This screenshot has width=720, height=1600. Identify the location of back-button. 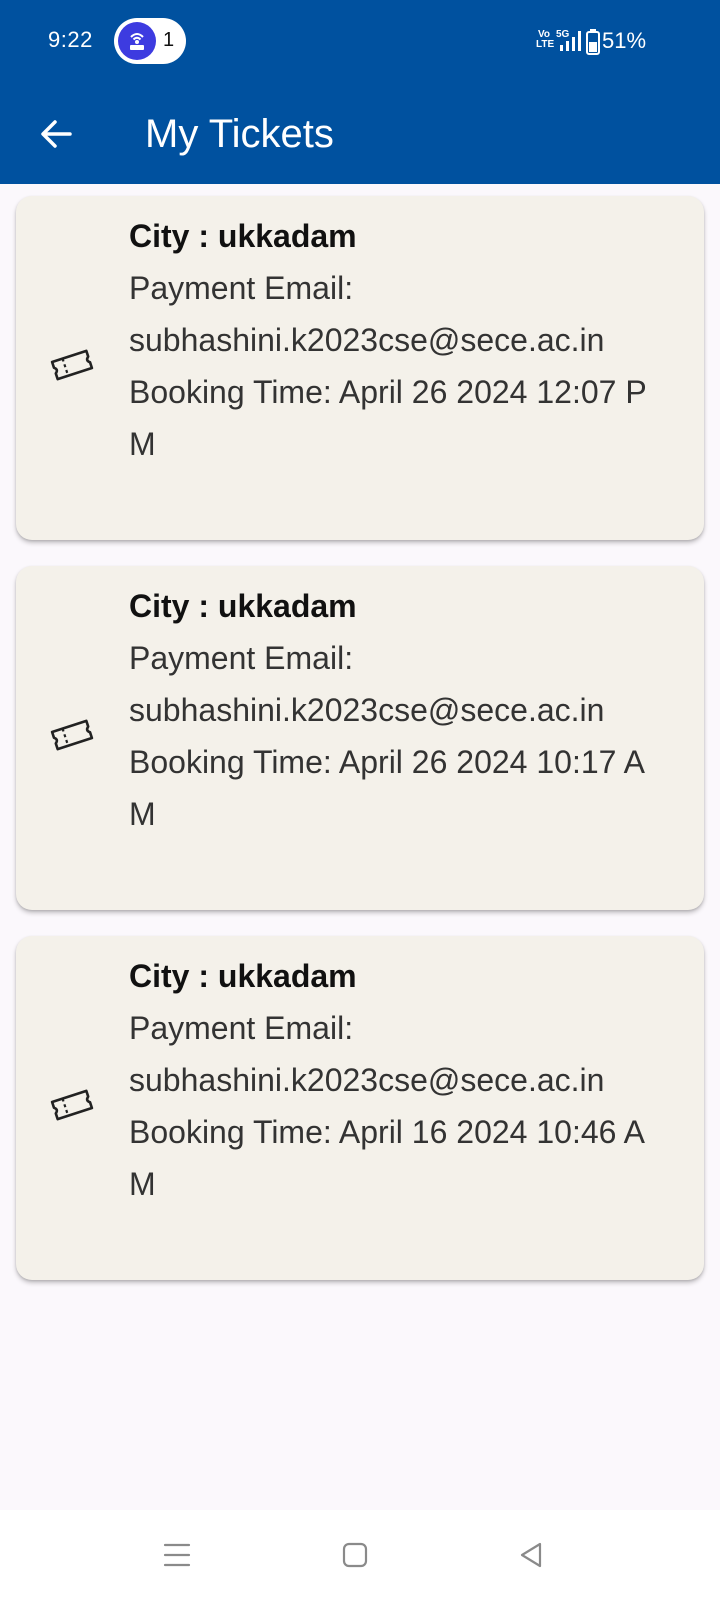
(56, 134).